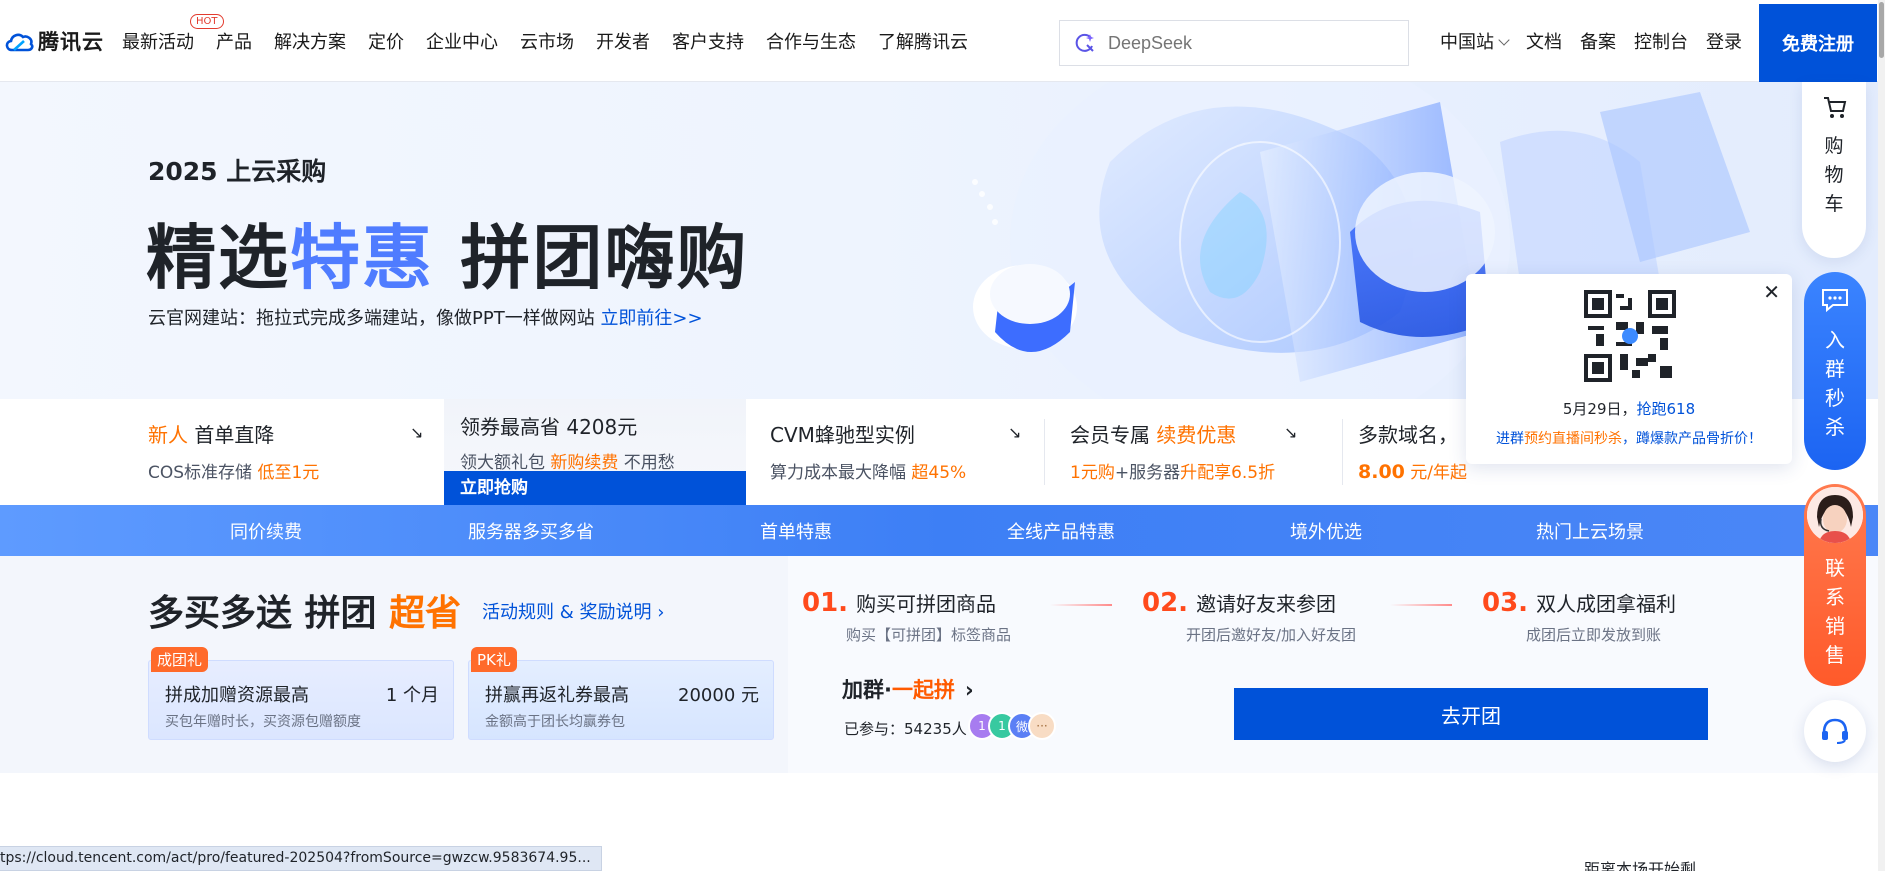 This screenshot has width=1885, height=871. What do you see at coordinates (288, 473) in the screenshot?
I see `promo-subtitle-highlight: 低至1元` at bounding box center [288, 473].